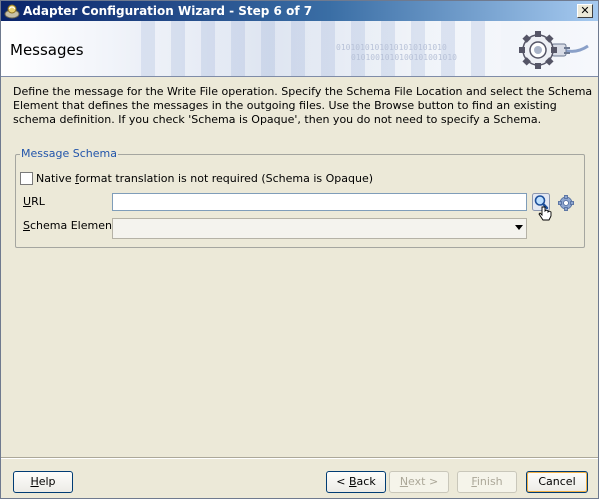 This screenshot has width=599, height=499. Describe the element at coordinates (34, 201) in the screenshot. I see `url-label: URL` at that location.